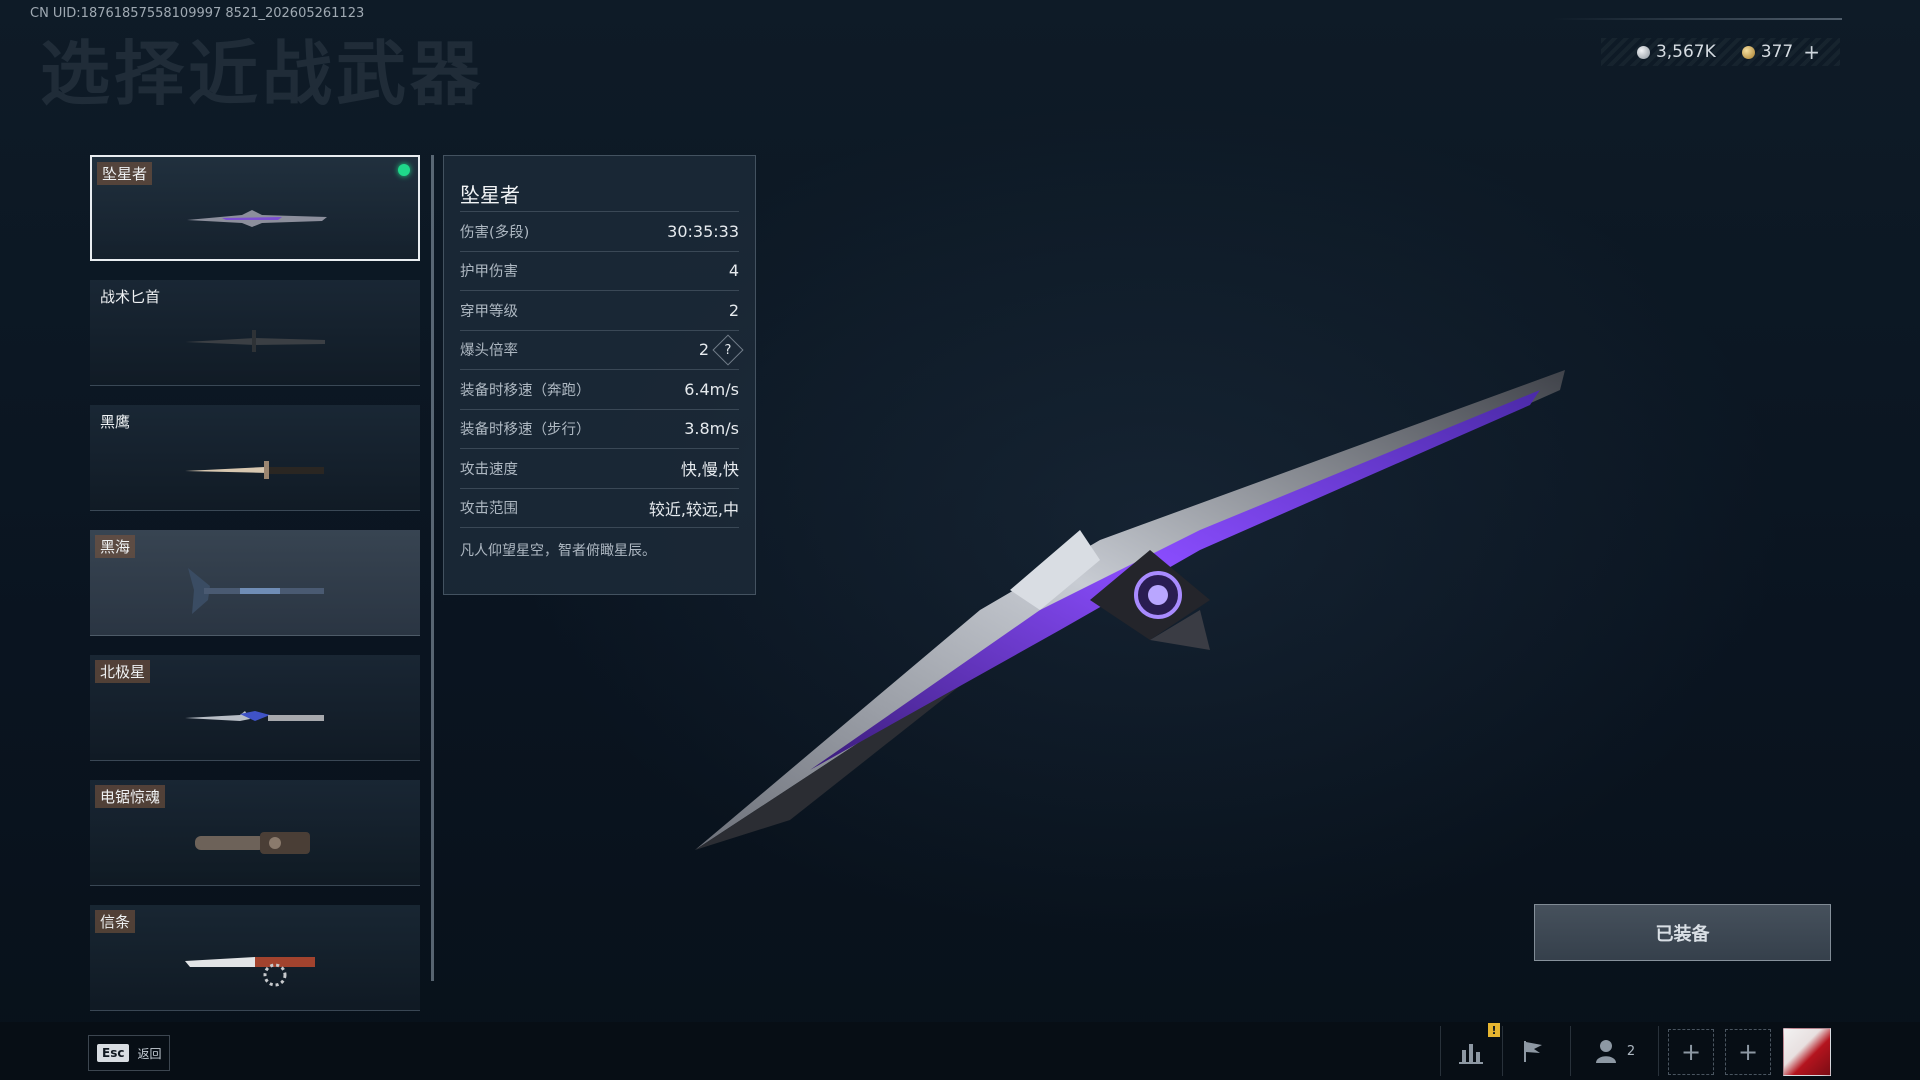  Describe the element at coordinates (1811, 52) in the screenshot. I see `add-currency-button: +` at that location.